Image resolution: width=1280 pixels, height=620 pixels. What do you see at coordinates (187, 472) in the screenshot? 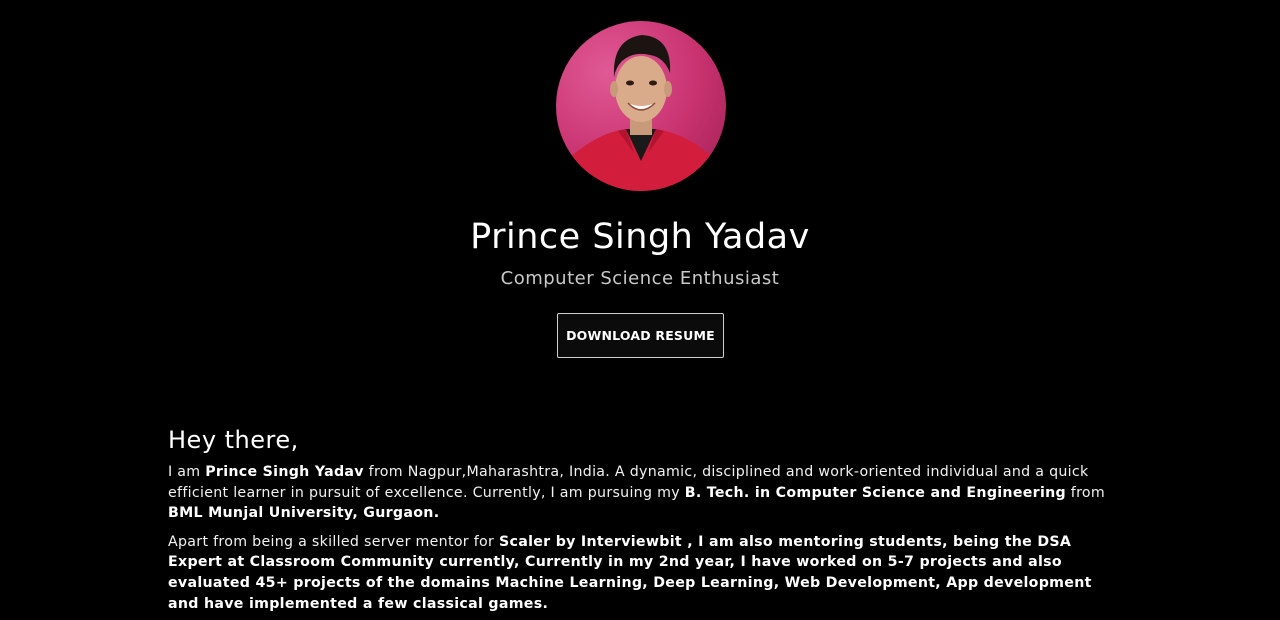
I see `intro-text: I am` at bounding box center [187, 472].